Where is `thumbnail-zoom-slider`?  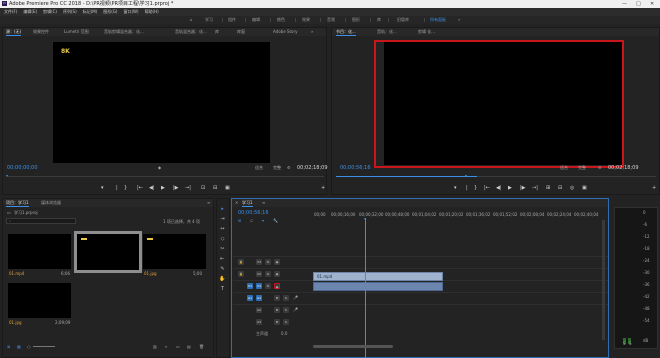
thumbnail-zoom-slider is located at coordinates (44, 346).